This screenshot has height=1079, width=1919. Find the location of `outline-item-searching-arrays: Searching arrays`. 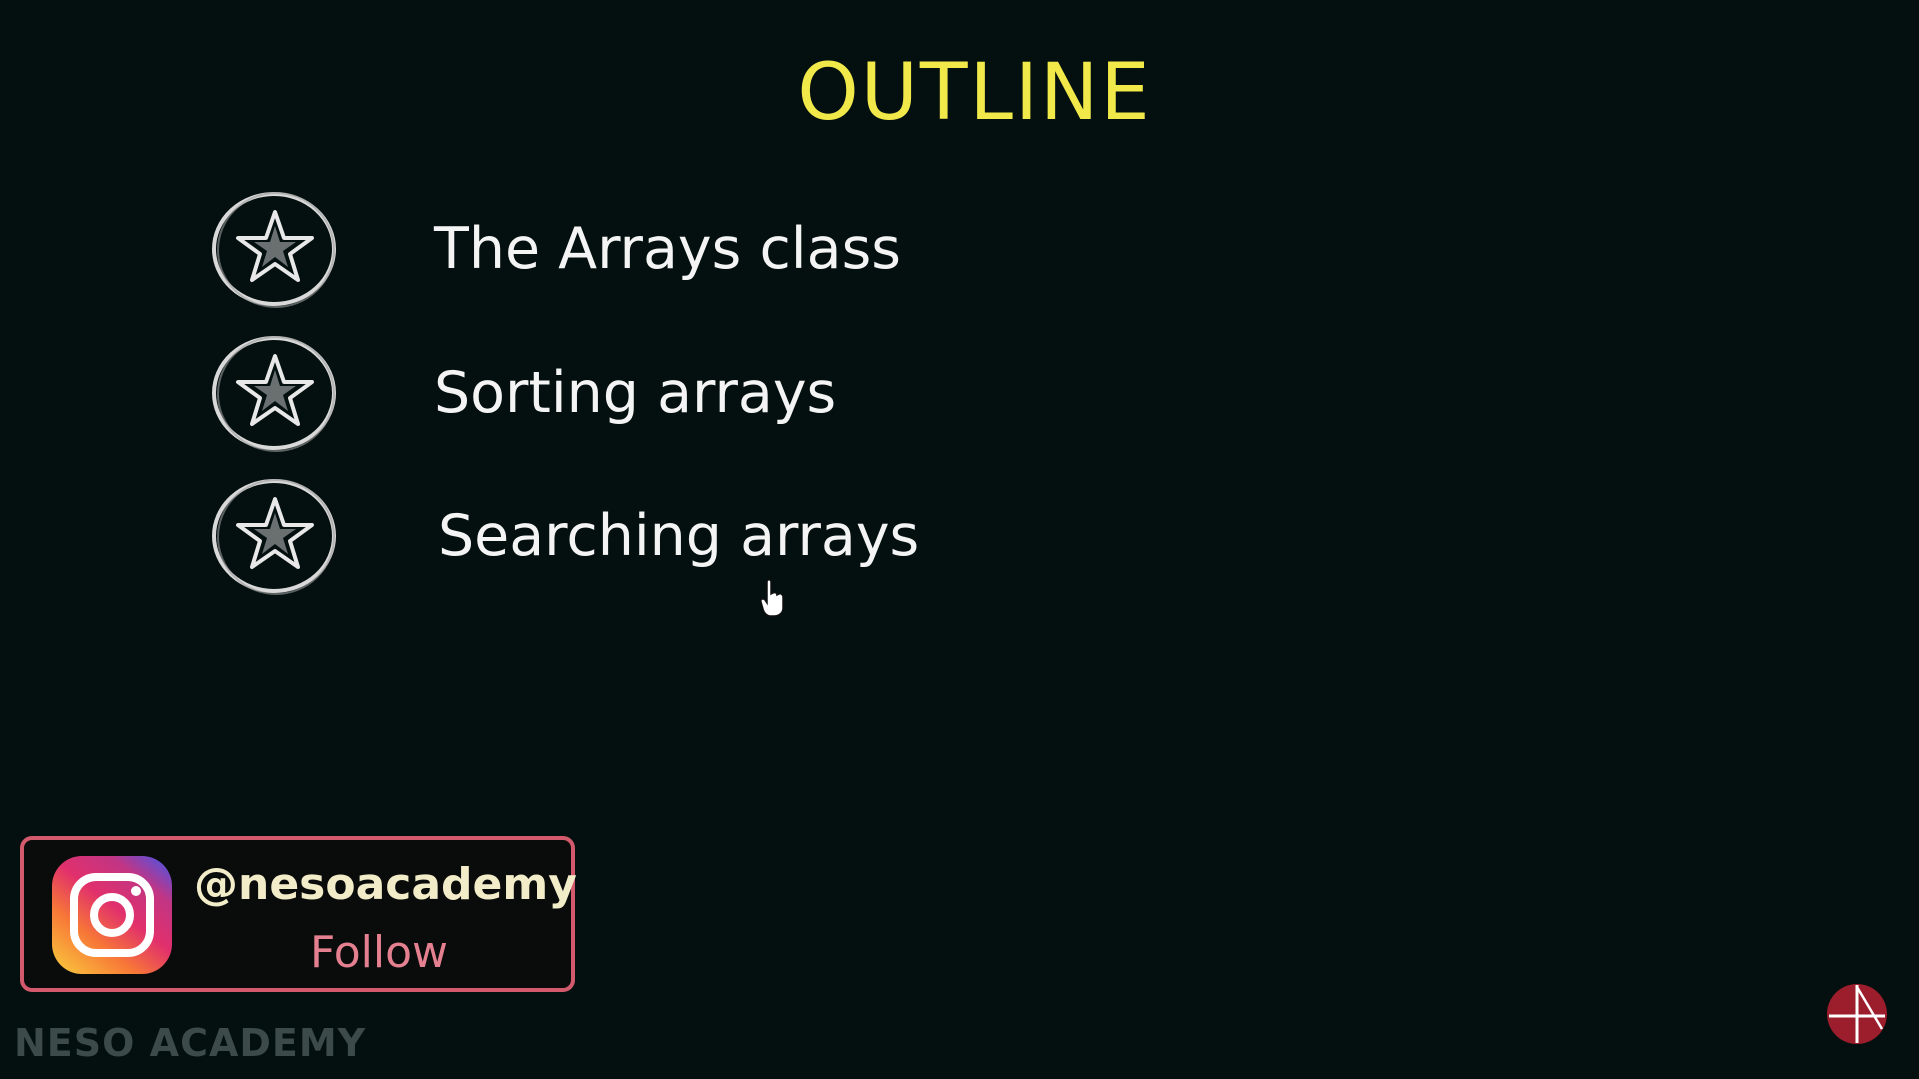

outline-item-searching-arrays: Searching arrays is located at coordinates (660, 536).